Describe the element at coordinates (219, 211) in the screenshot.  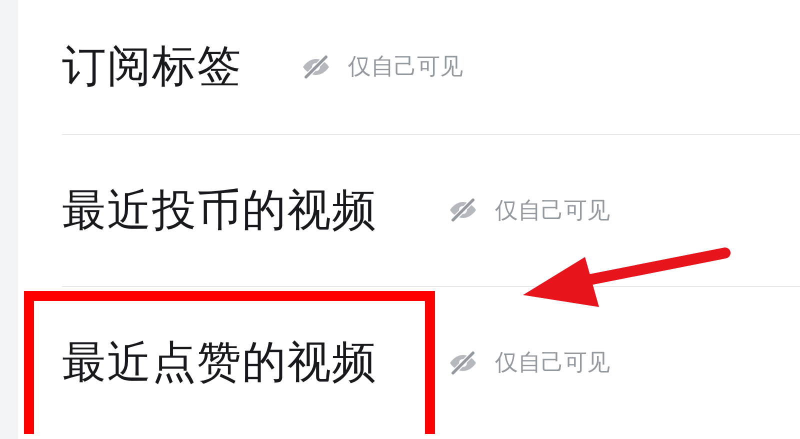
I see `row-title: 最近投币的视频` at that location.